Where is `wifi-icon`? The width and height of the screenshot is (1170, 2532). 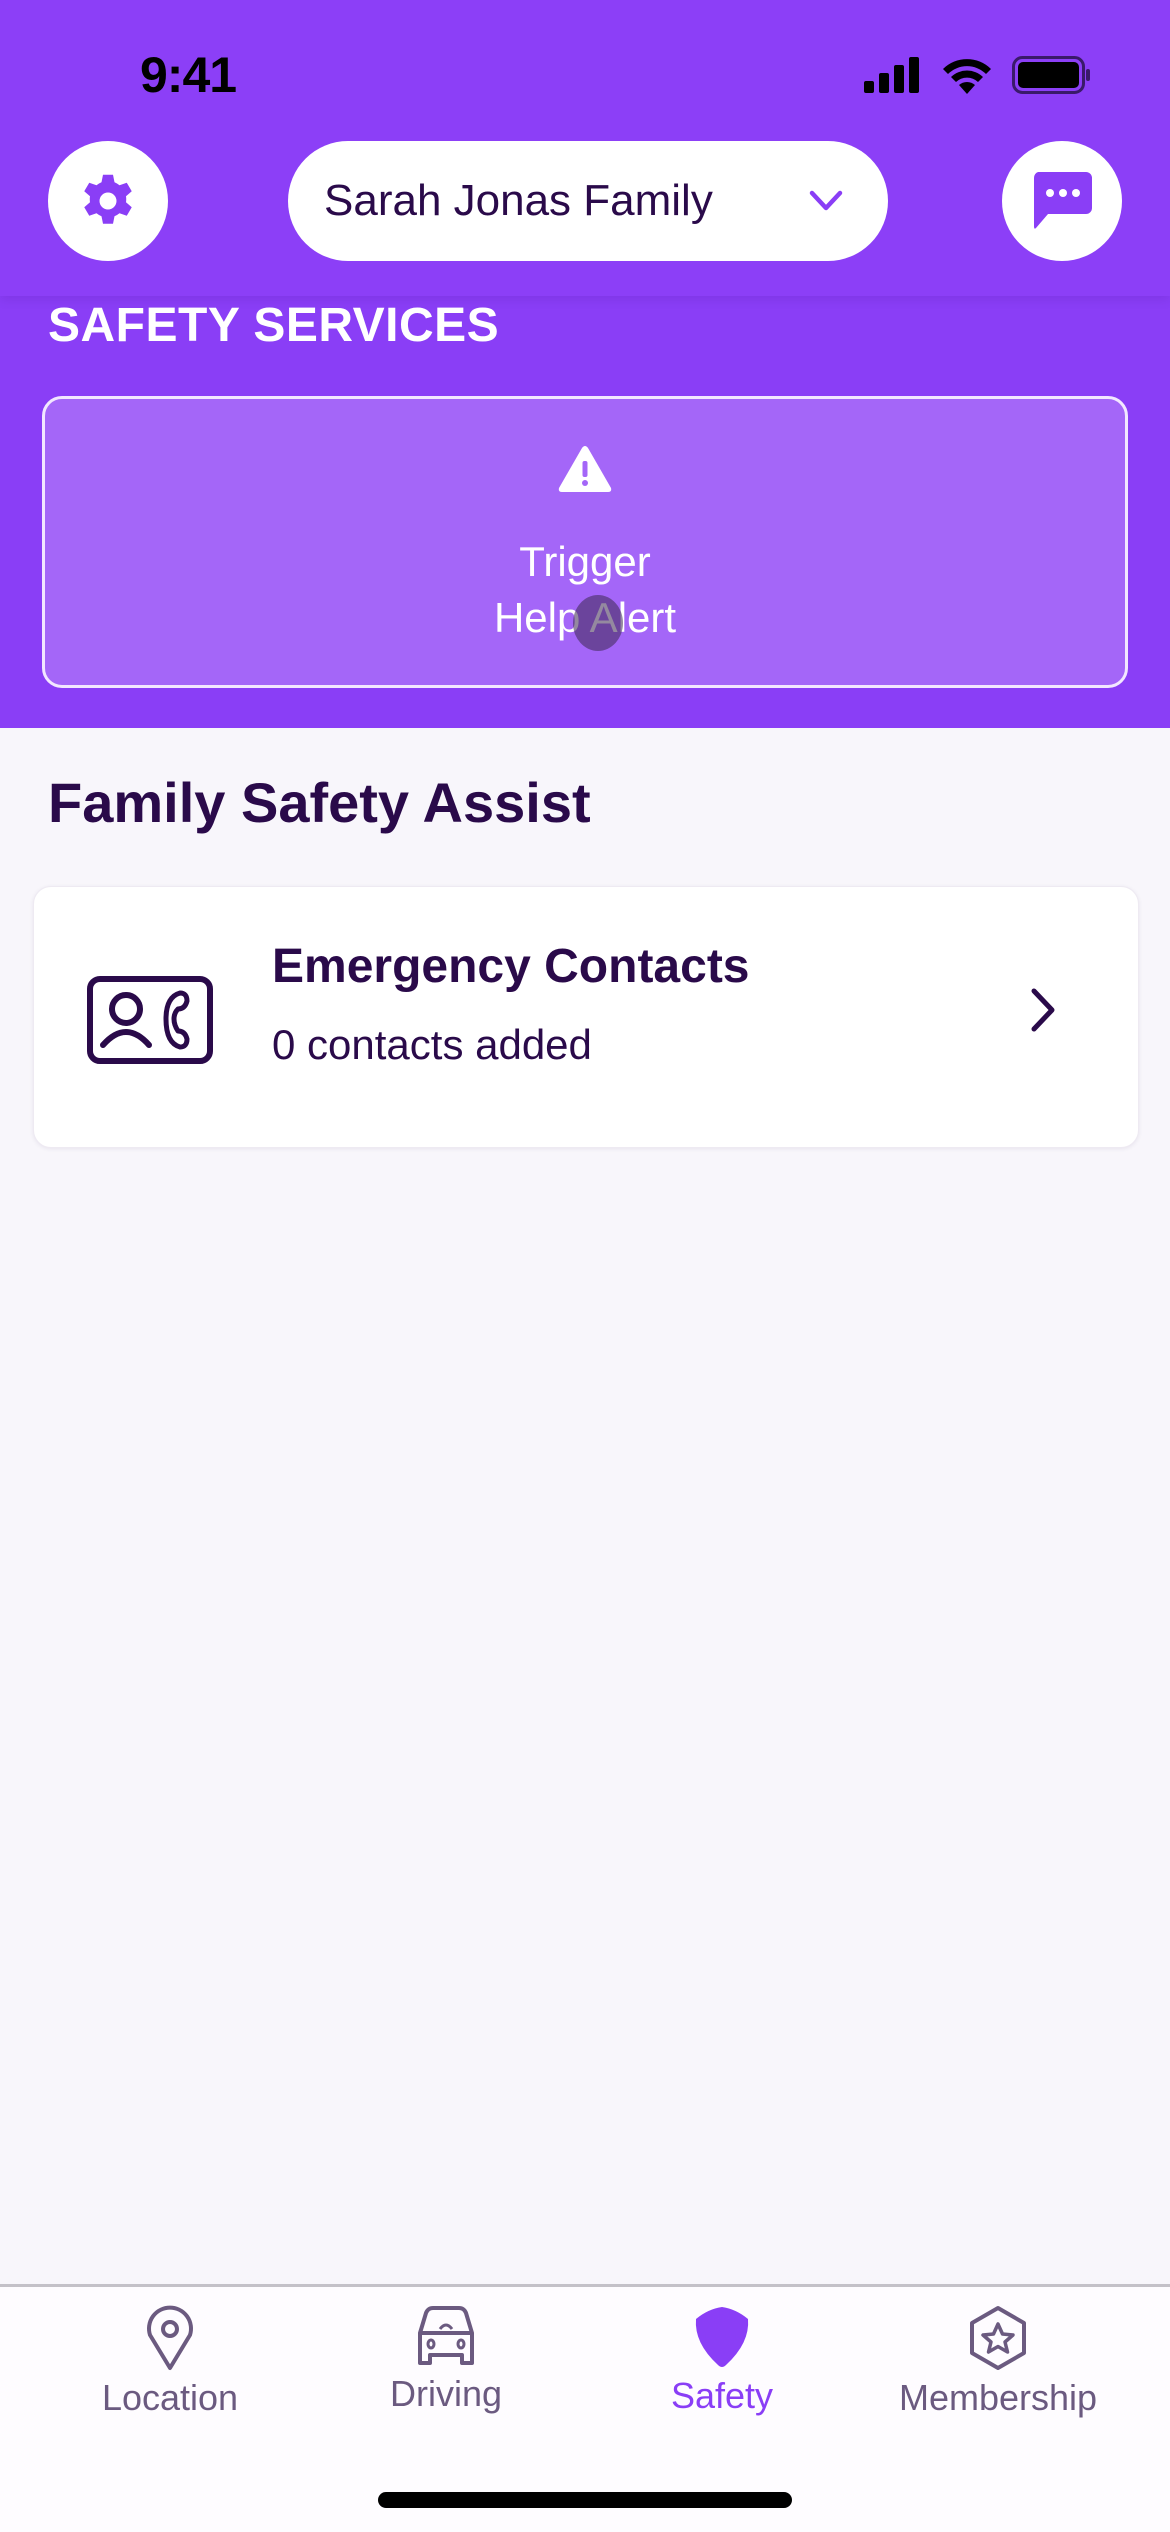
wifi-icon is located at coordinates (967, 76).